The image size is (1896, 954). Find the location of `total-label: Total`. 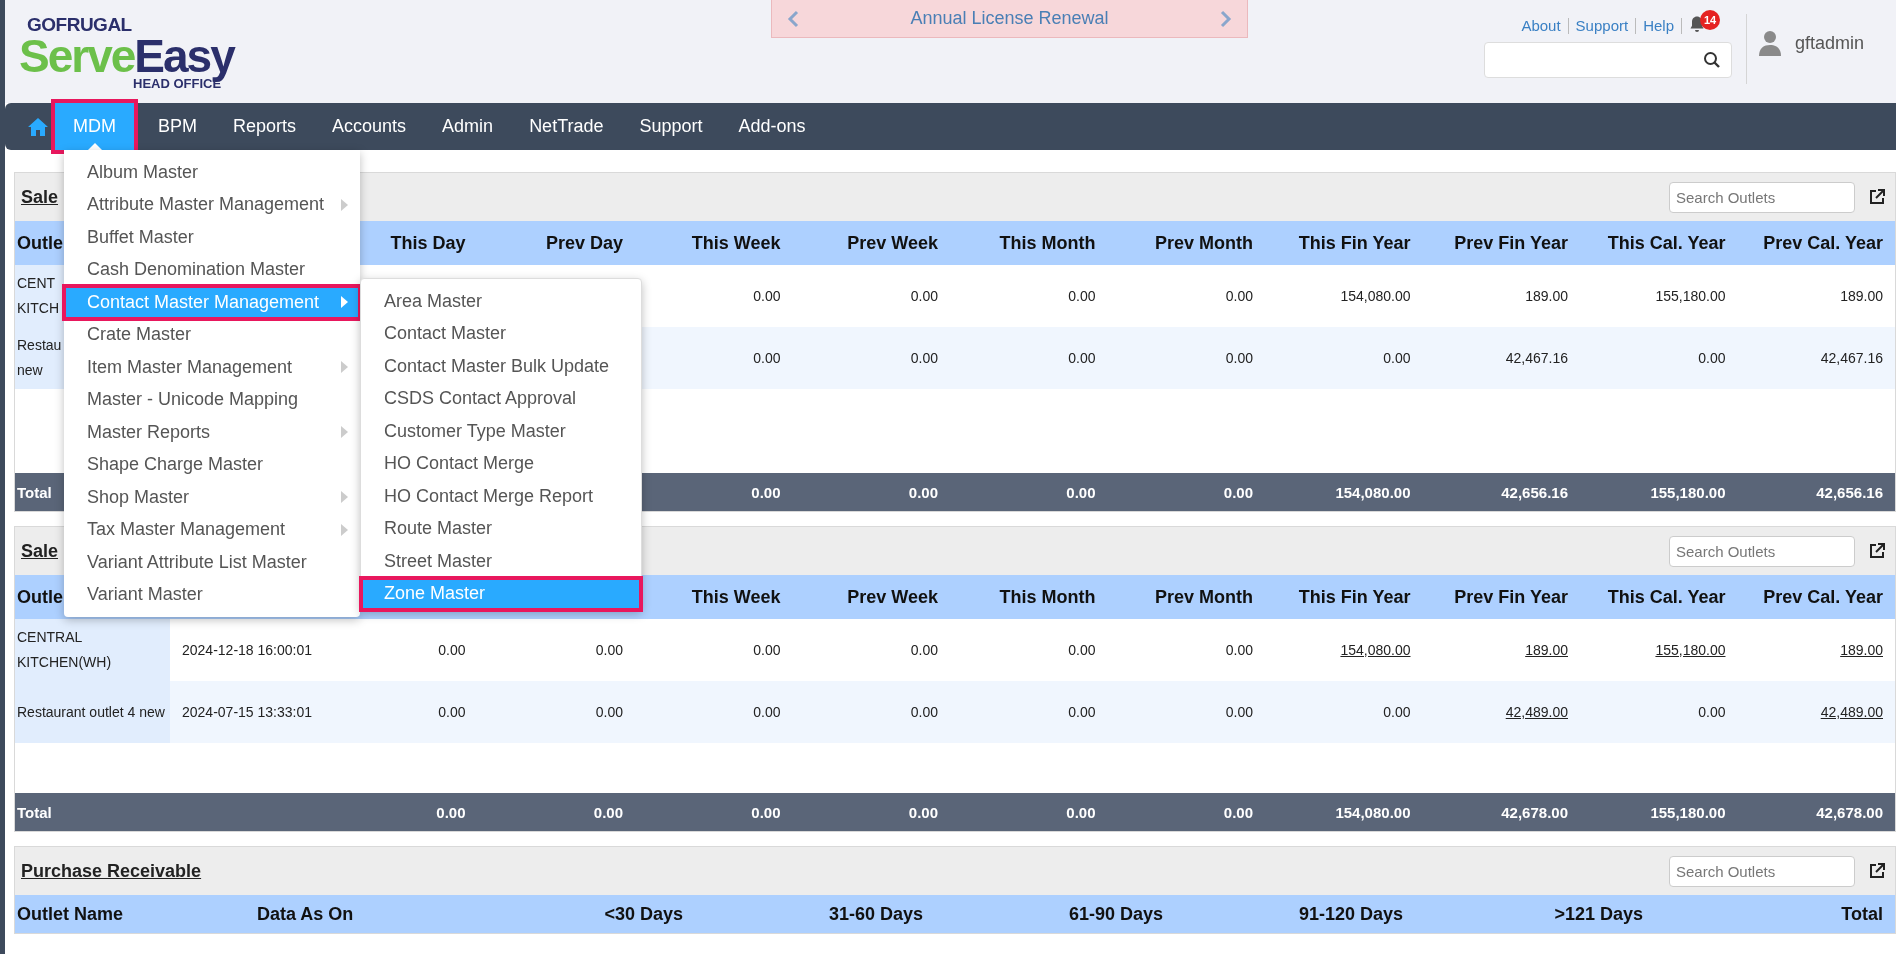

total-label: Total is located at coordinates (34, 492).